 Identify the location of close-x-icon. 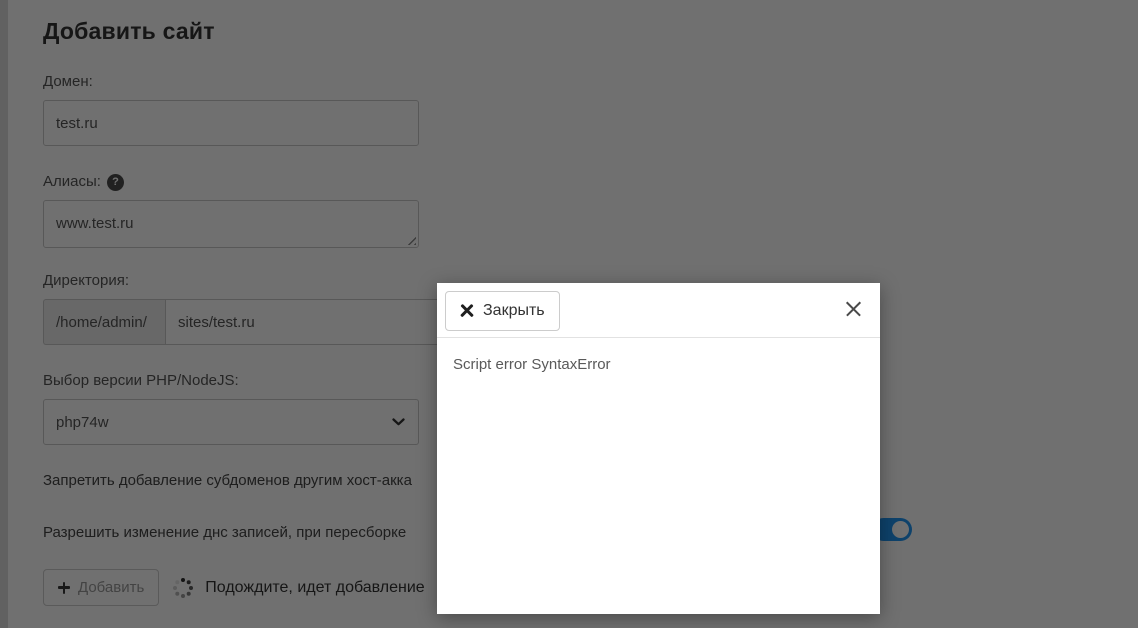
(853, 308).